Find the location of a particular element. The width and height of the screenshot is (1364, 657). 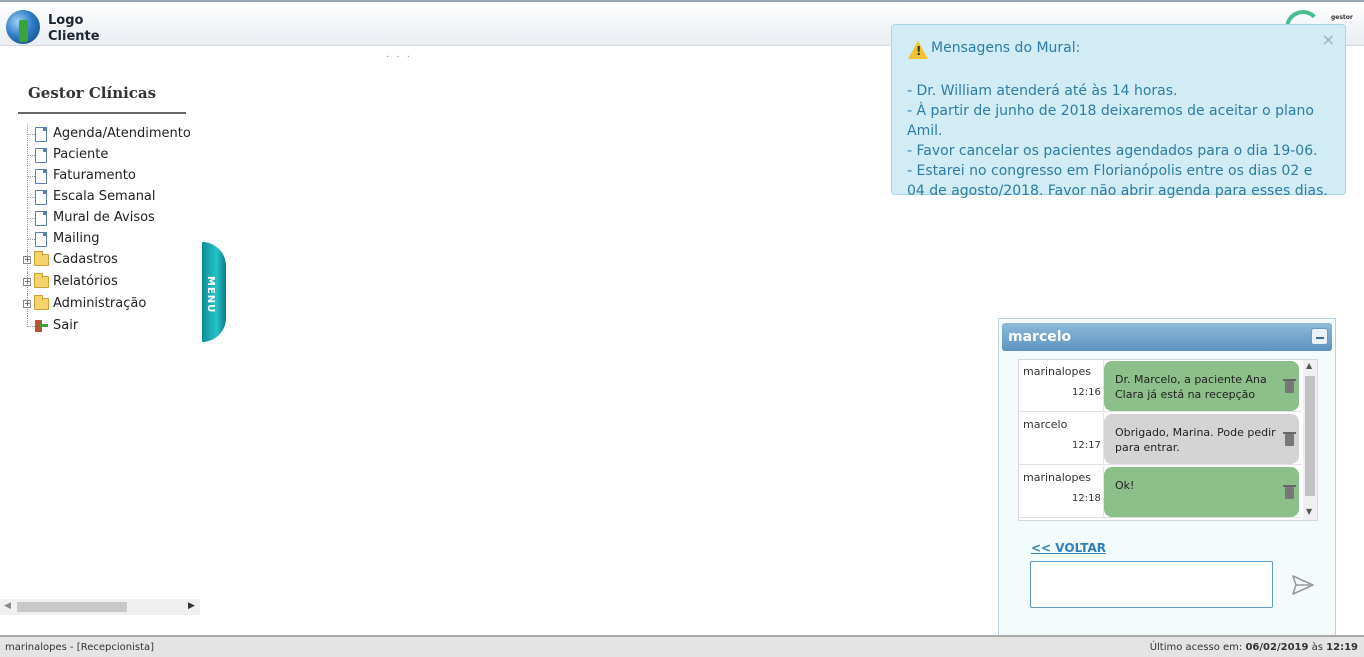

message-bubble: Ok! is located at coordinates (1201, 492).